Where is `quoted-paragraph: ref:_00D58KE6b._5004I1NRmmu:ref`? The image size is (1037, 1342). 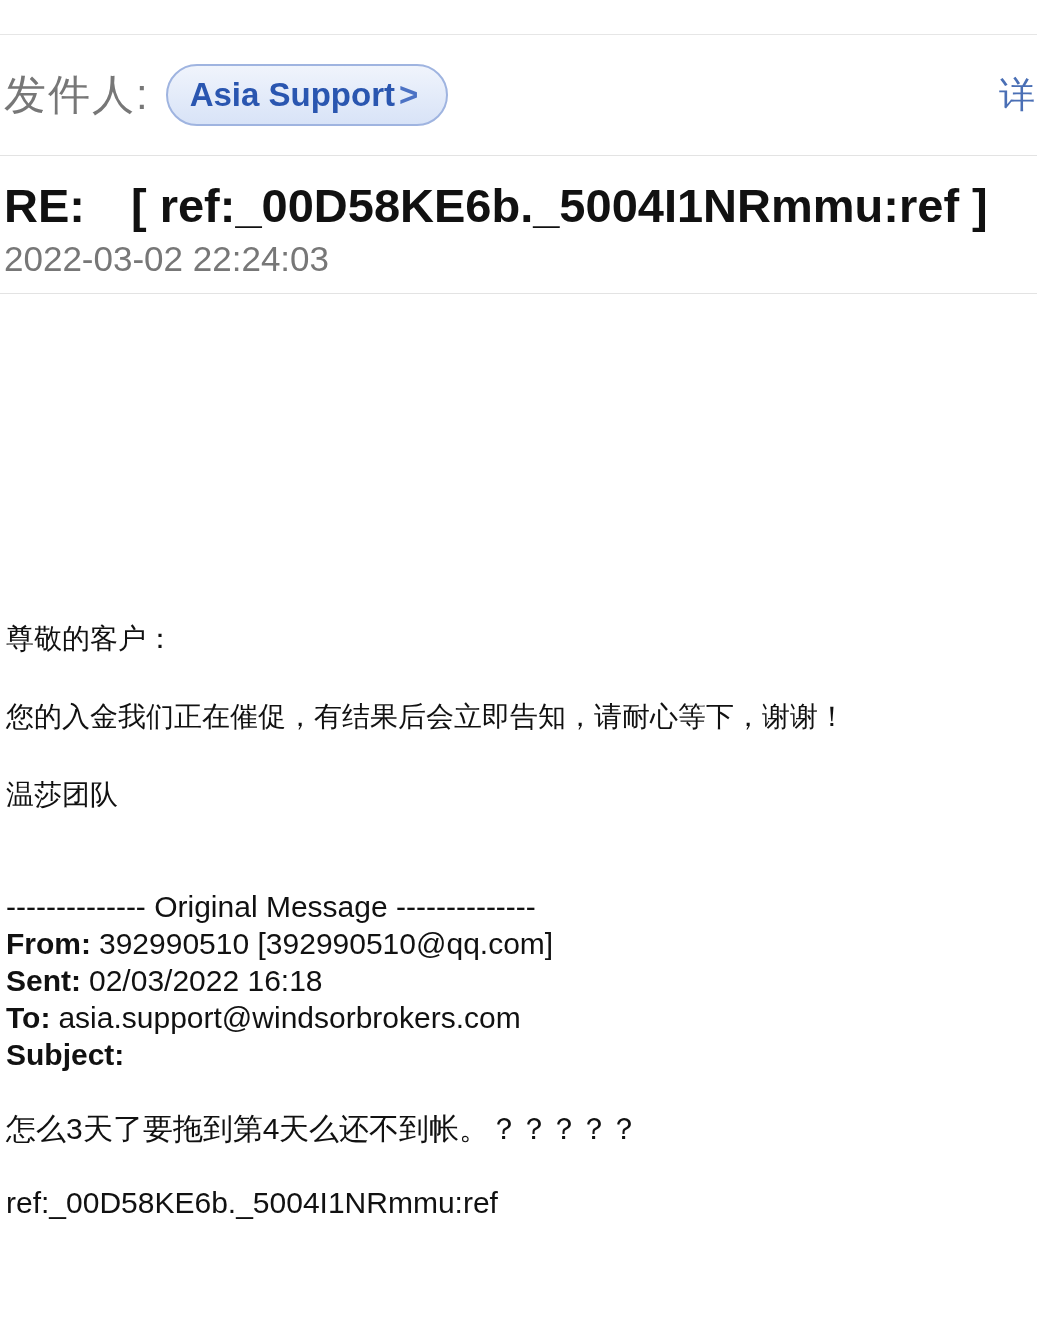 quoted-paragraph: ref:_00D58KE6b._5004I1NRmmu:ref is located at coordinates (252, 1203).